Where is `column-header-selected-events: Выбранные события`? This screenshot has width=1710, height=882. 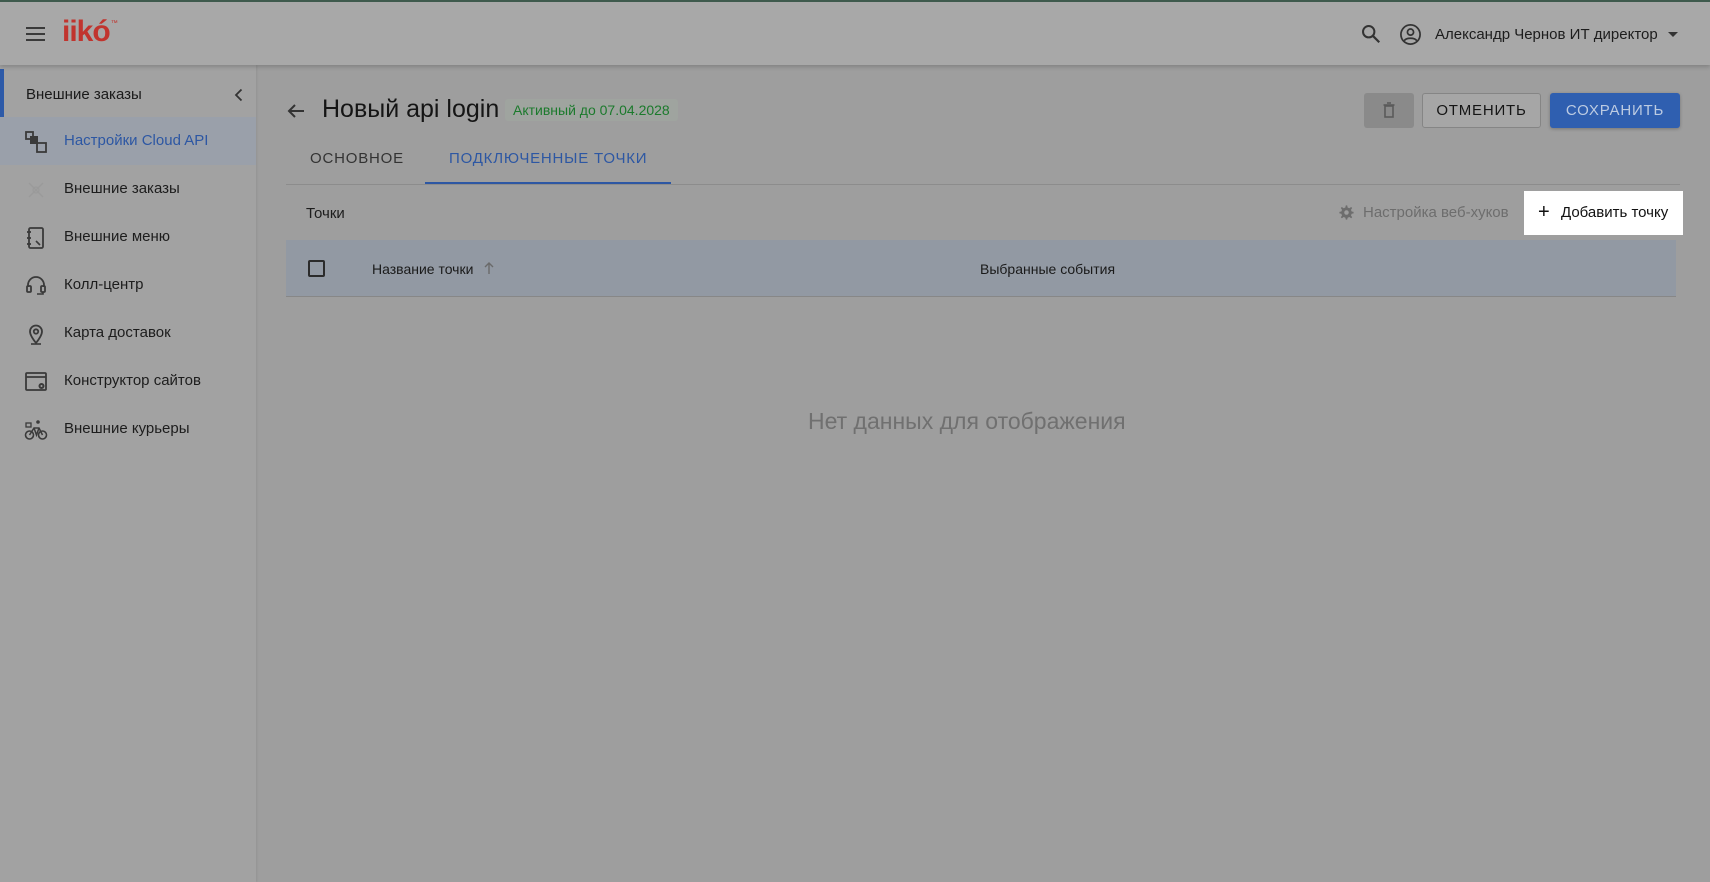
column-header-selected-events: Выбранные события is located at coordinates (1047, 269).